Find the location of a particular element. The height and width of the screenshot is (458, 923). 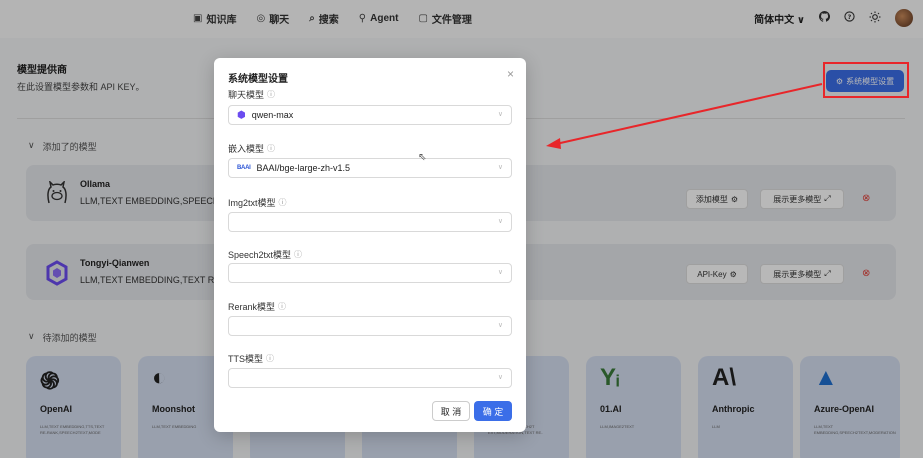

speech2txt-model-label: Speech2txt模型 ⓘ is located at coordinates (265, 255).